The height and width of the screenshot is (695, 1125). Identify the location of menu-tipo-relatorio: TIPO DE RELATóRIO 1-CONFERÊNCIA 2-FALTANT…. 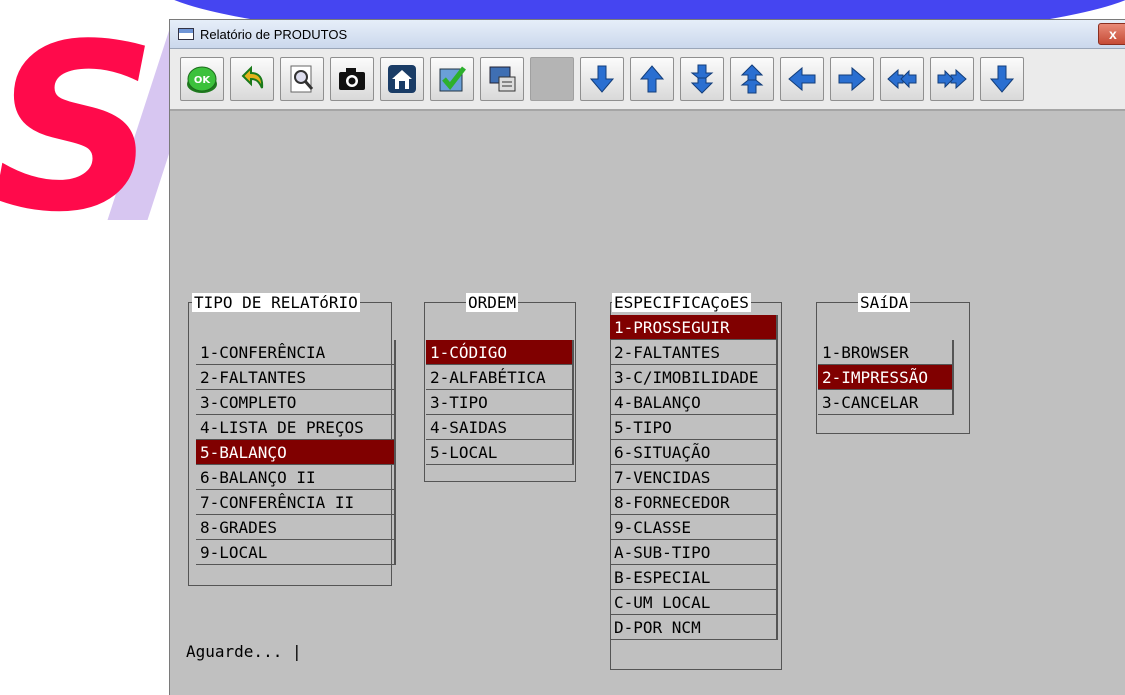
(291, 443).